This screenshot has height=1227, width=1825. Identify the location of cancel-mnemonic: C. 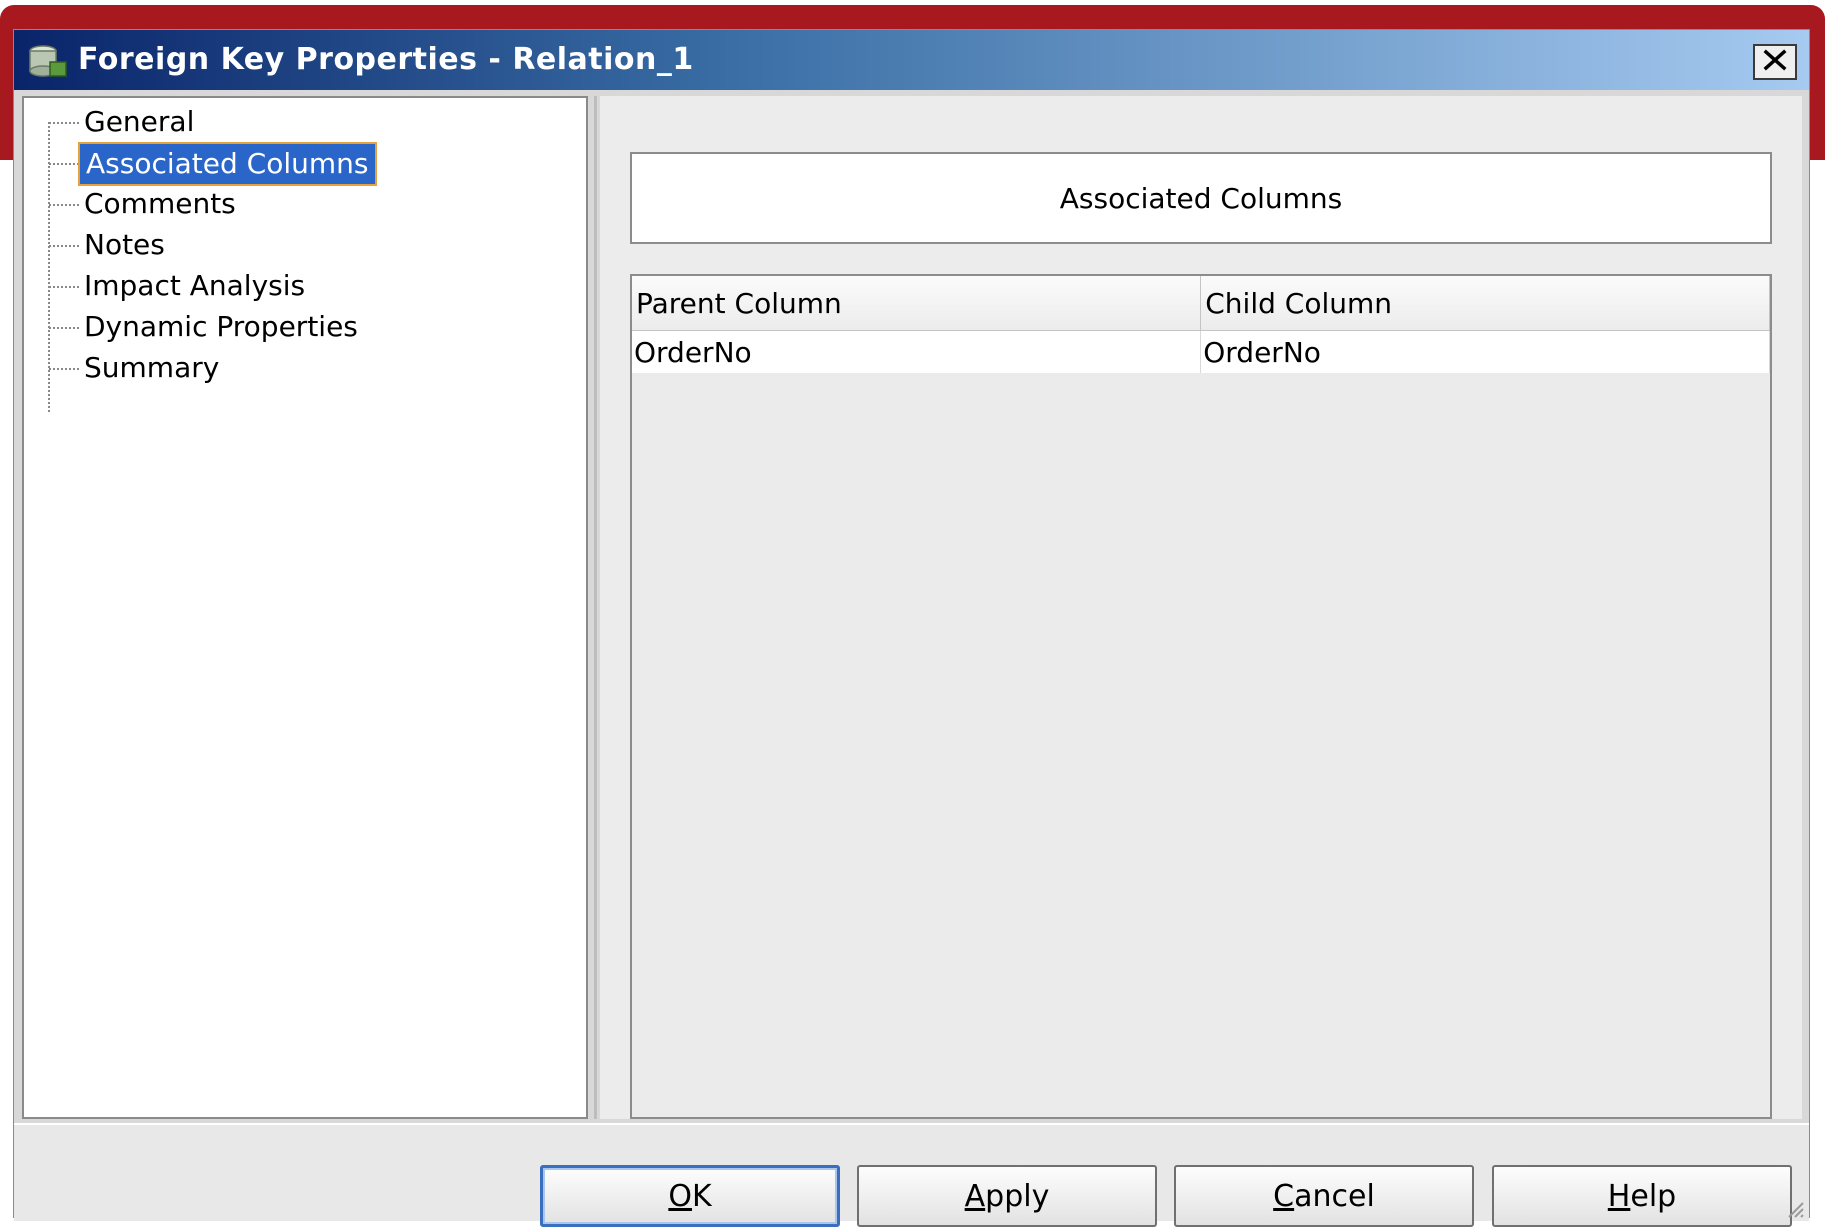
(1284, 1196).